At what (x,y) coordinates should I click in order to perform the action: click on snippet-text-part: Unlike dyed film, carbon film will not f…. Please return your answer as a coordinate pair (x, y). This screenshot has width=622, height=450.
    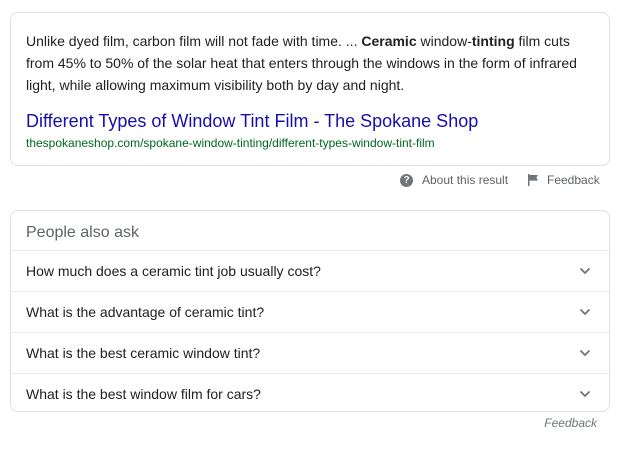
    Looking at the image, I should click on (194, 41).